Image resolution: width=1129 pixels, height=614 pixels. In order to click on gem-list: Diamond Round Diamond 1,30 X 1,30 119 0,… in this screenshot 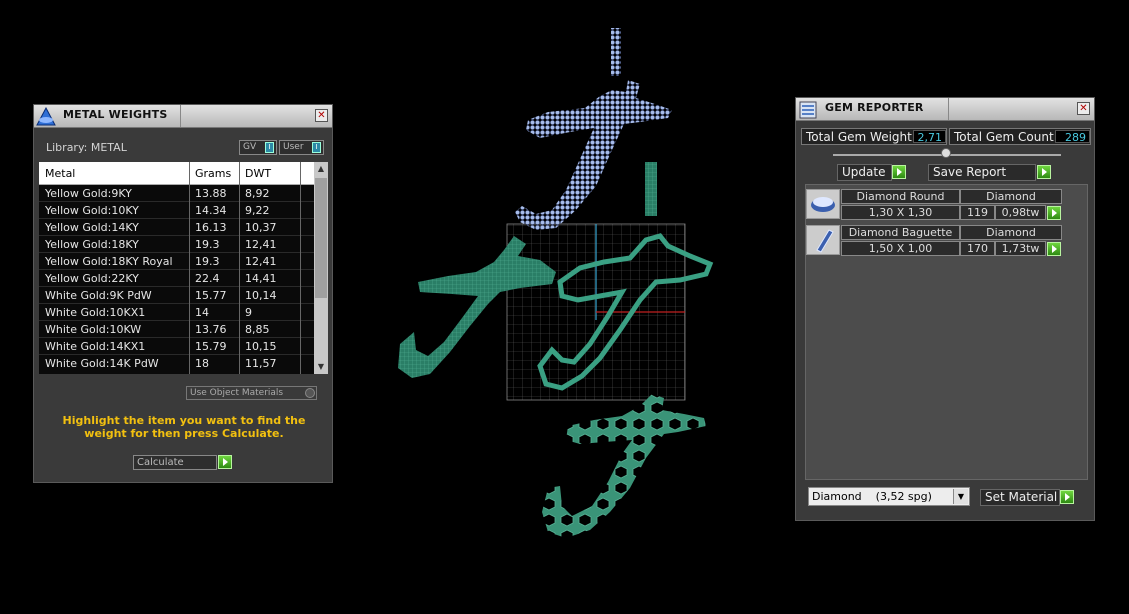, I will do `click(946, 332)`.